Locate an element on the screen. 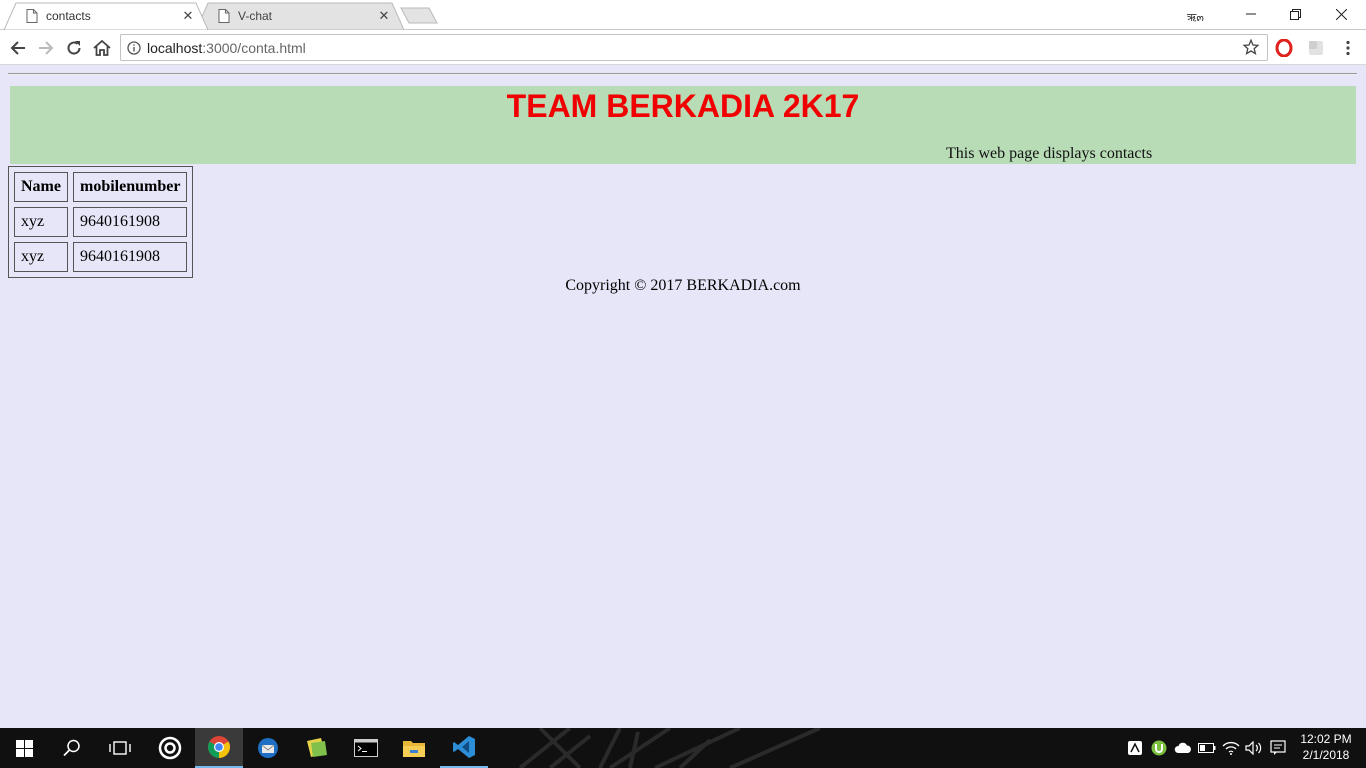 Image resolution: width=1366 pixels, height=768 pixels. reload-icon is located at coordinates (74, 48).